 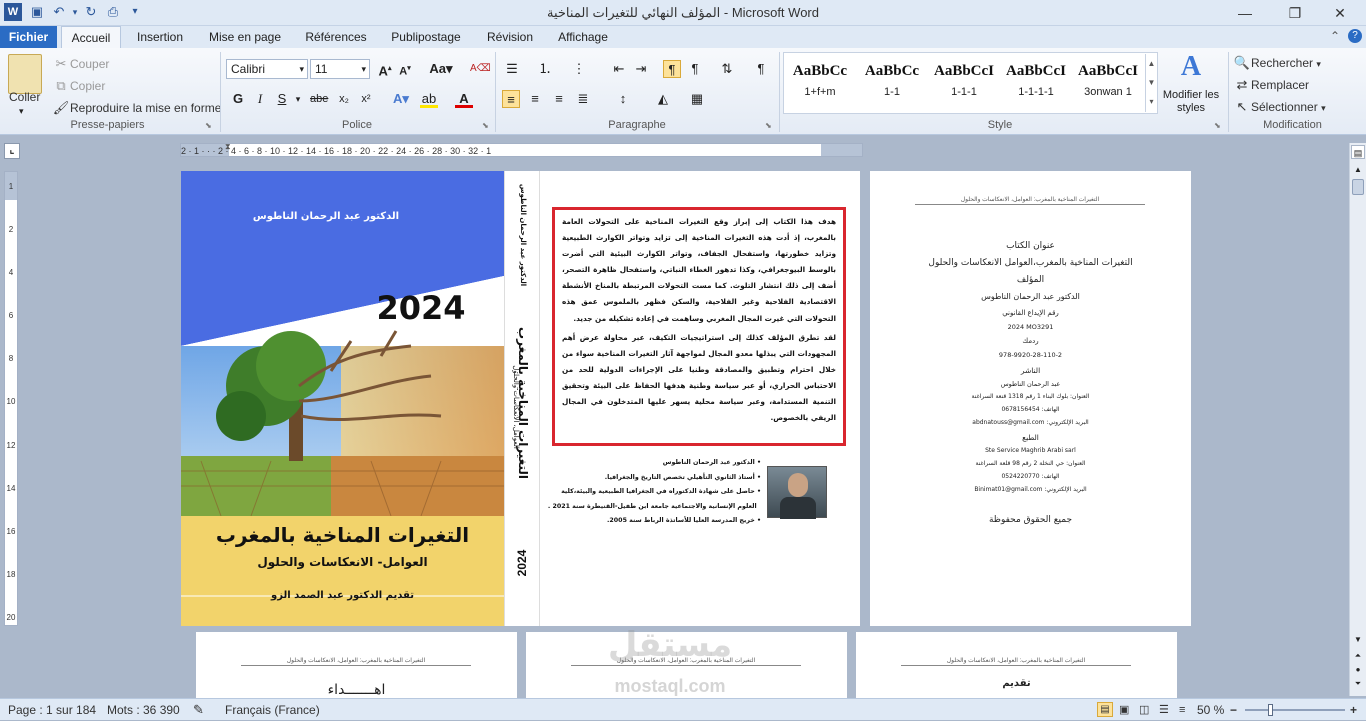 What do you see at coordinates (21, 111) in the screenshot?
I see `paste-dropdown-icon: ▾` at bounding box center [21, 111].